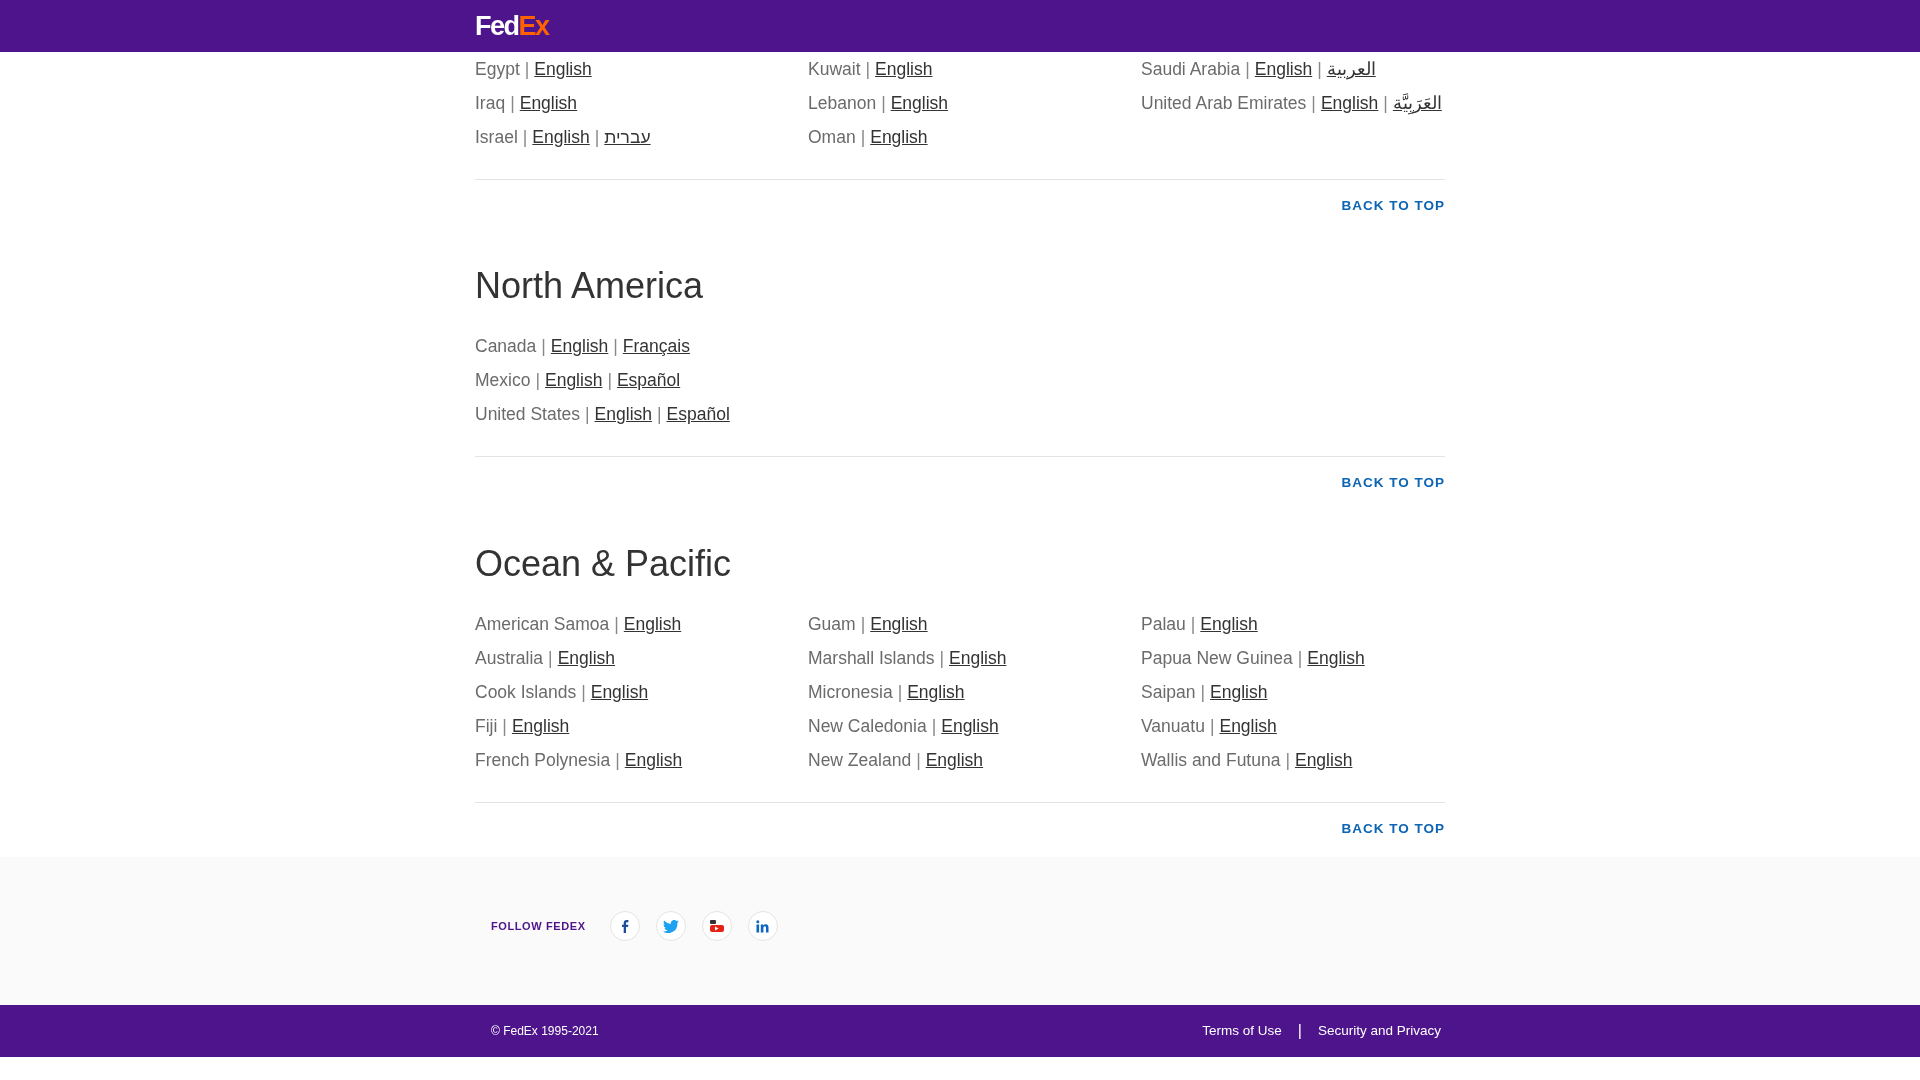  Describe the element at coordinates (509, 658) in the screenshot. I see `country-name: Australia` at that location.